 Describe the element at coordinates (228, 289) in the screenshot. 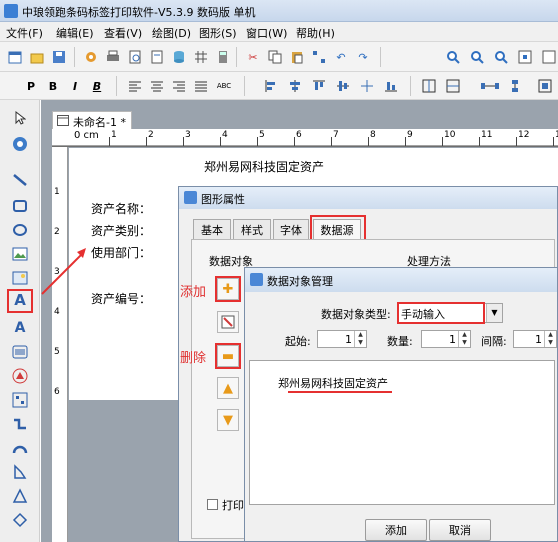

I see `add-button-highlight` at that location.